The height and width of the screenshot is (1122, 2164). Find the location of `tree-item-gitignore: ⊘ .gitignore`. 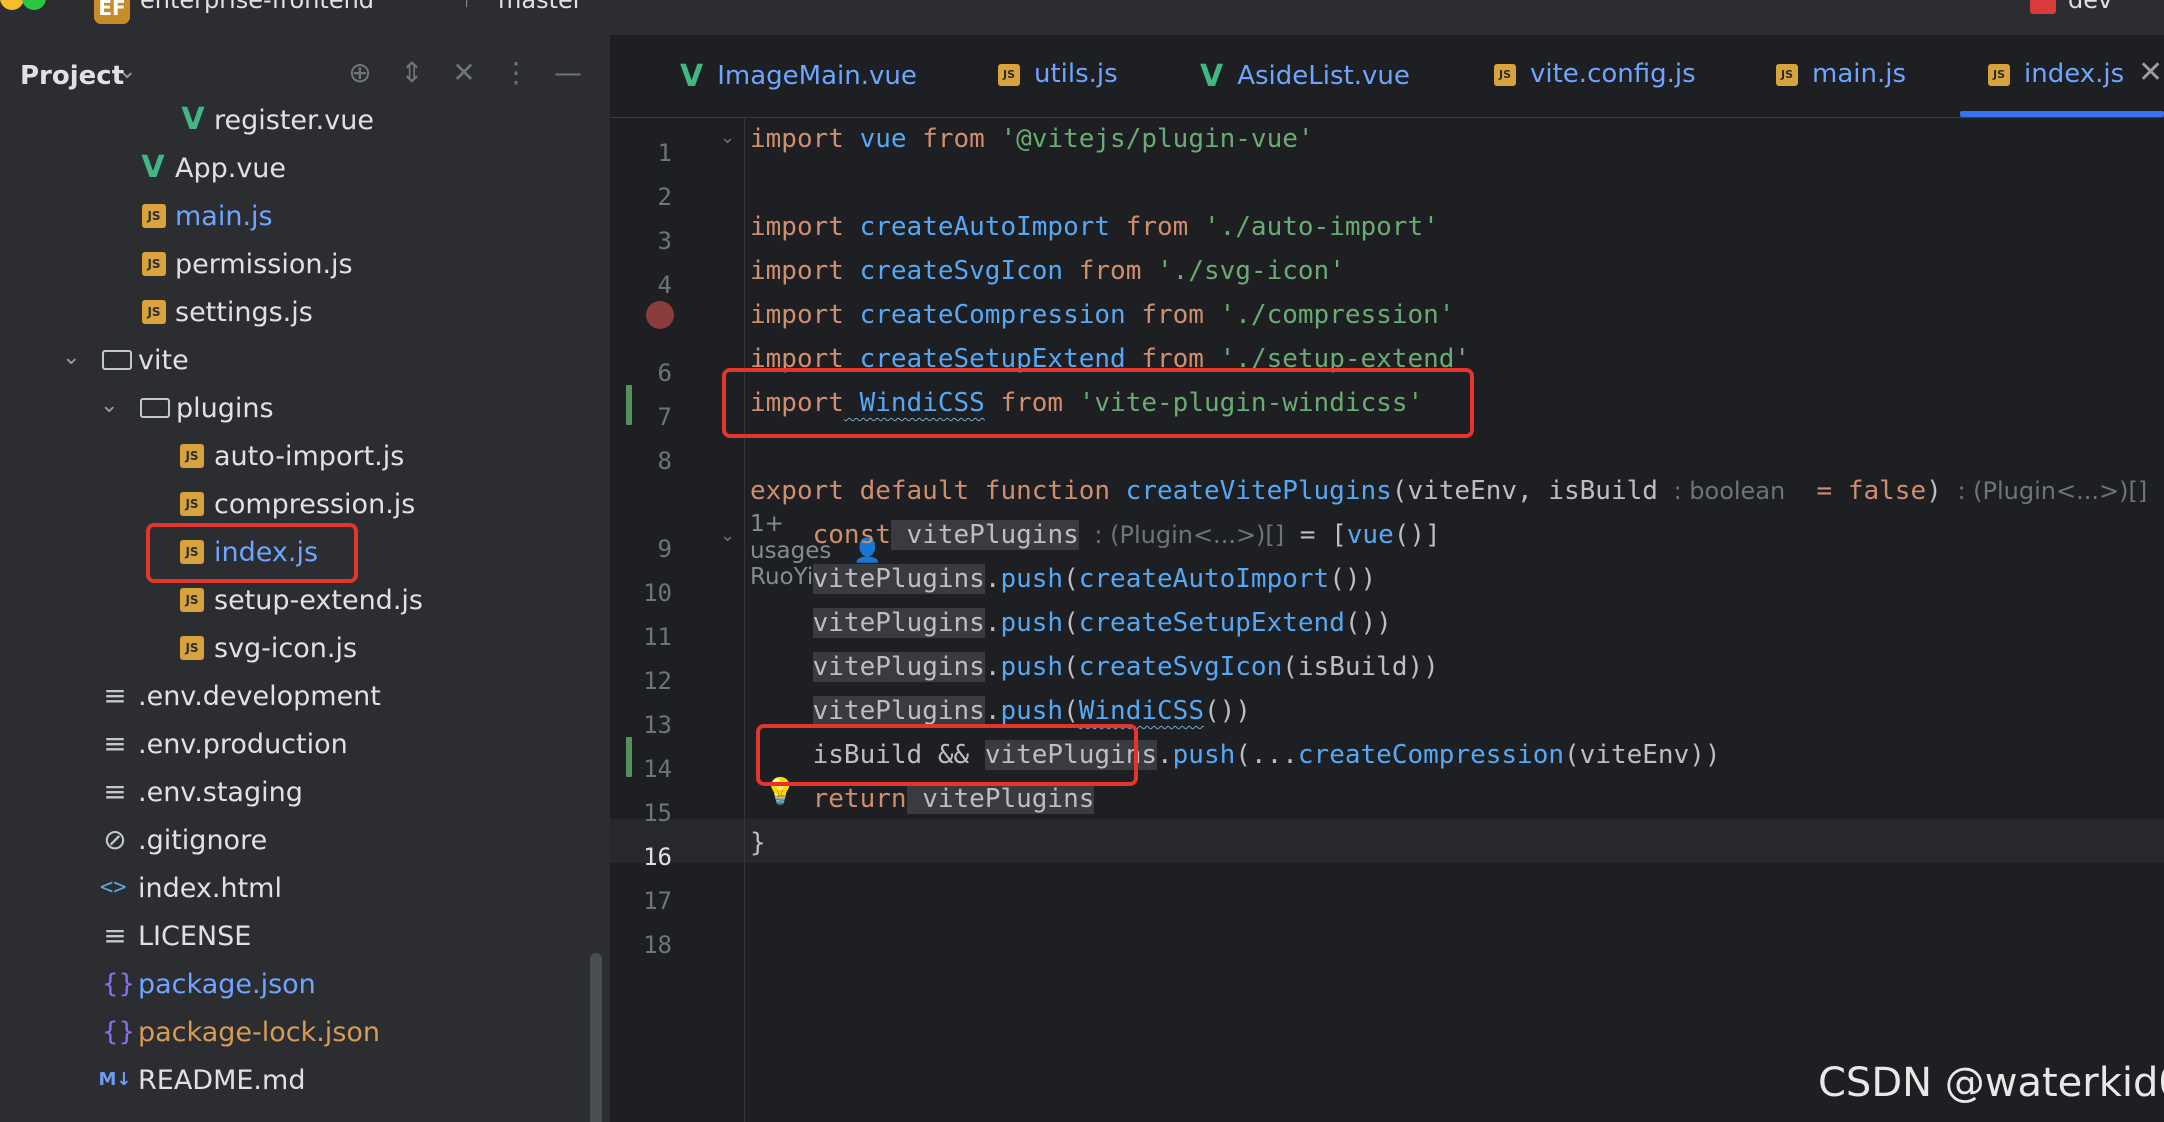

tree-item-gitignore: ⊘ .gitignore is located at coordinates (305, 841).